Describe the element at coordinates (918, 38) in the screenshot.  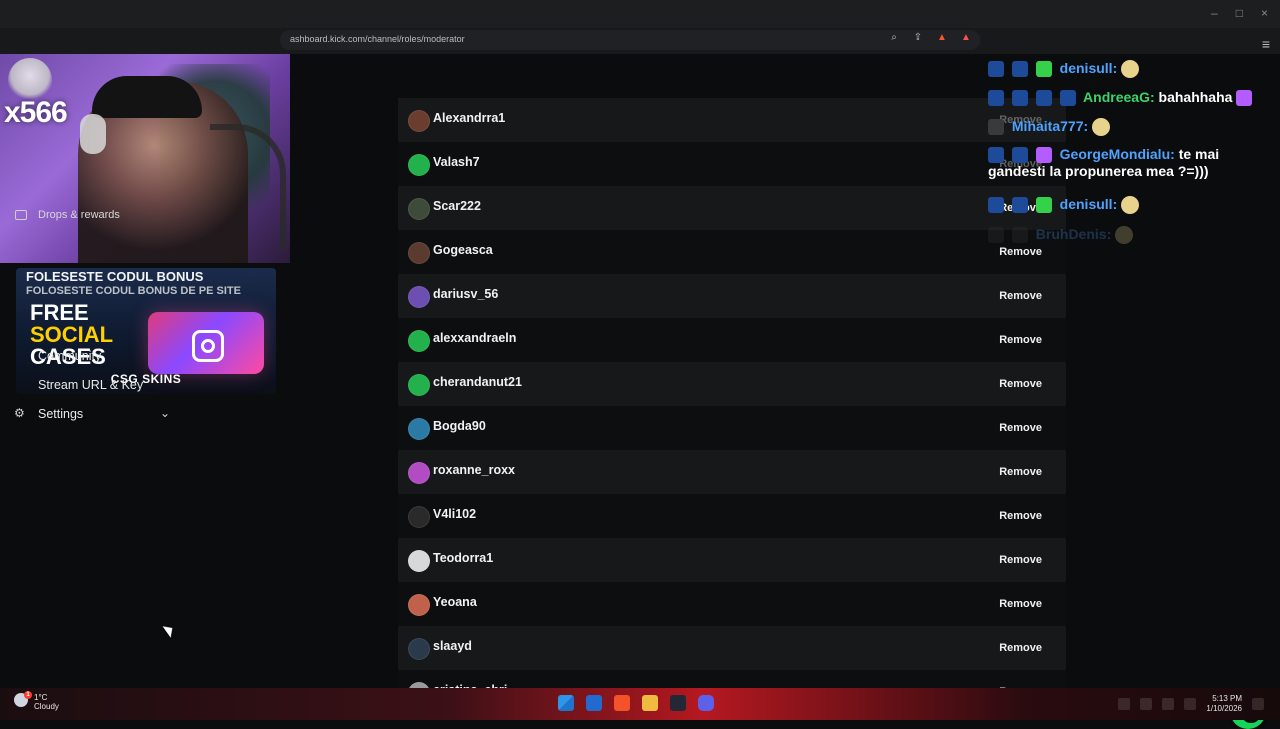
I see `share-icon: ⇪` at that location.